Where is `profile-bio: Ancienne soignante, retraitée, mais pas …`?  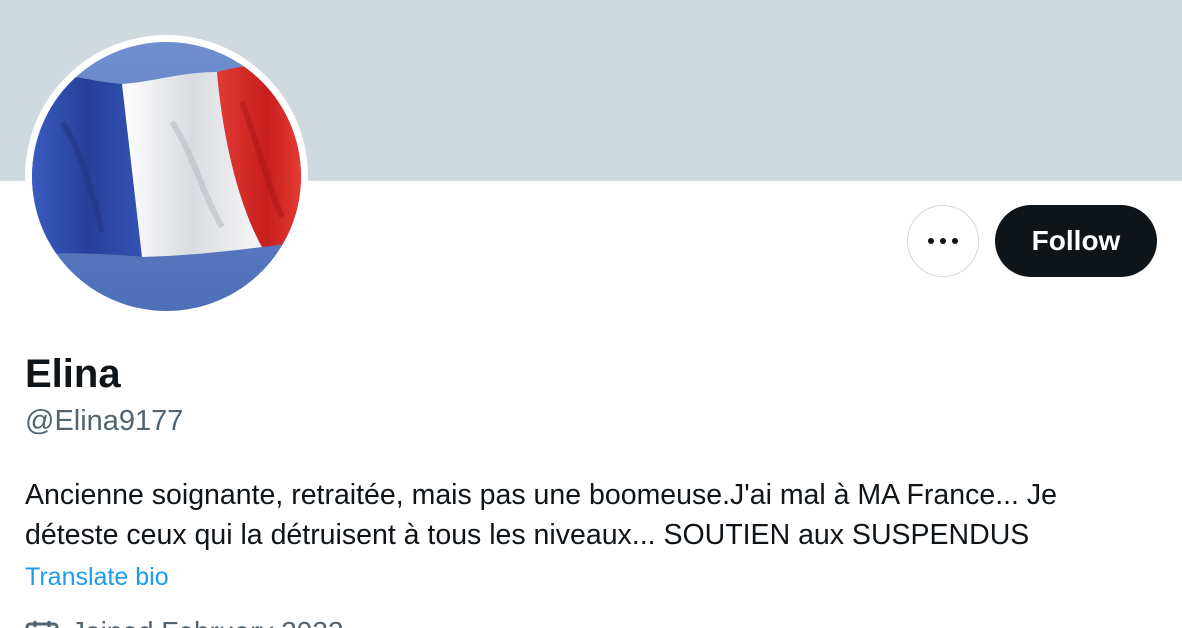 profile-bio: Ancienne soignante, retraitée, mais pas … is located at coordinates (590, 515).